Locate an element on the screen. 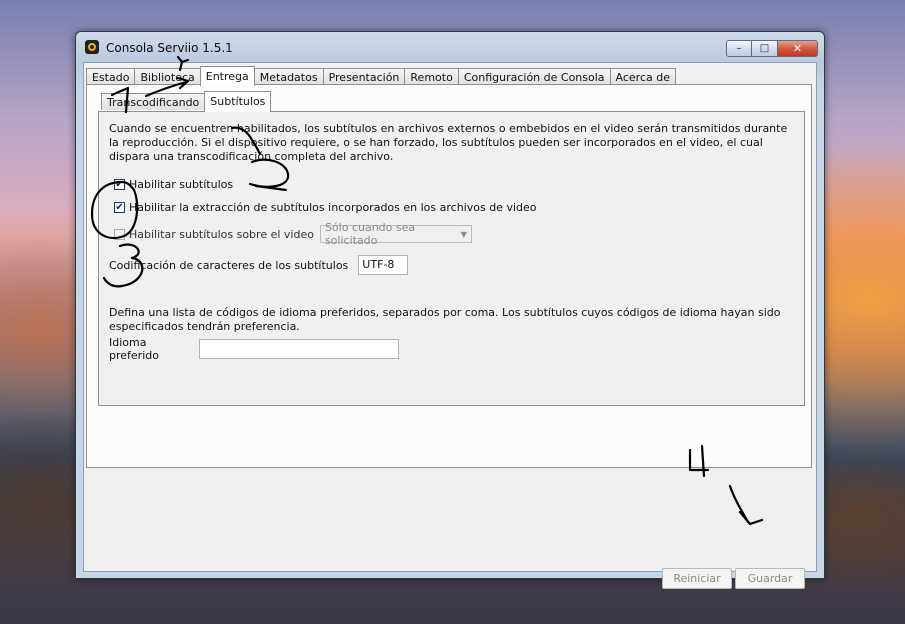 Image resolution: width=905 pixels, height=624 pixels. tab-metadatos: Metadatos is located at coordinates (288, 76).